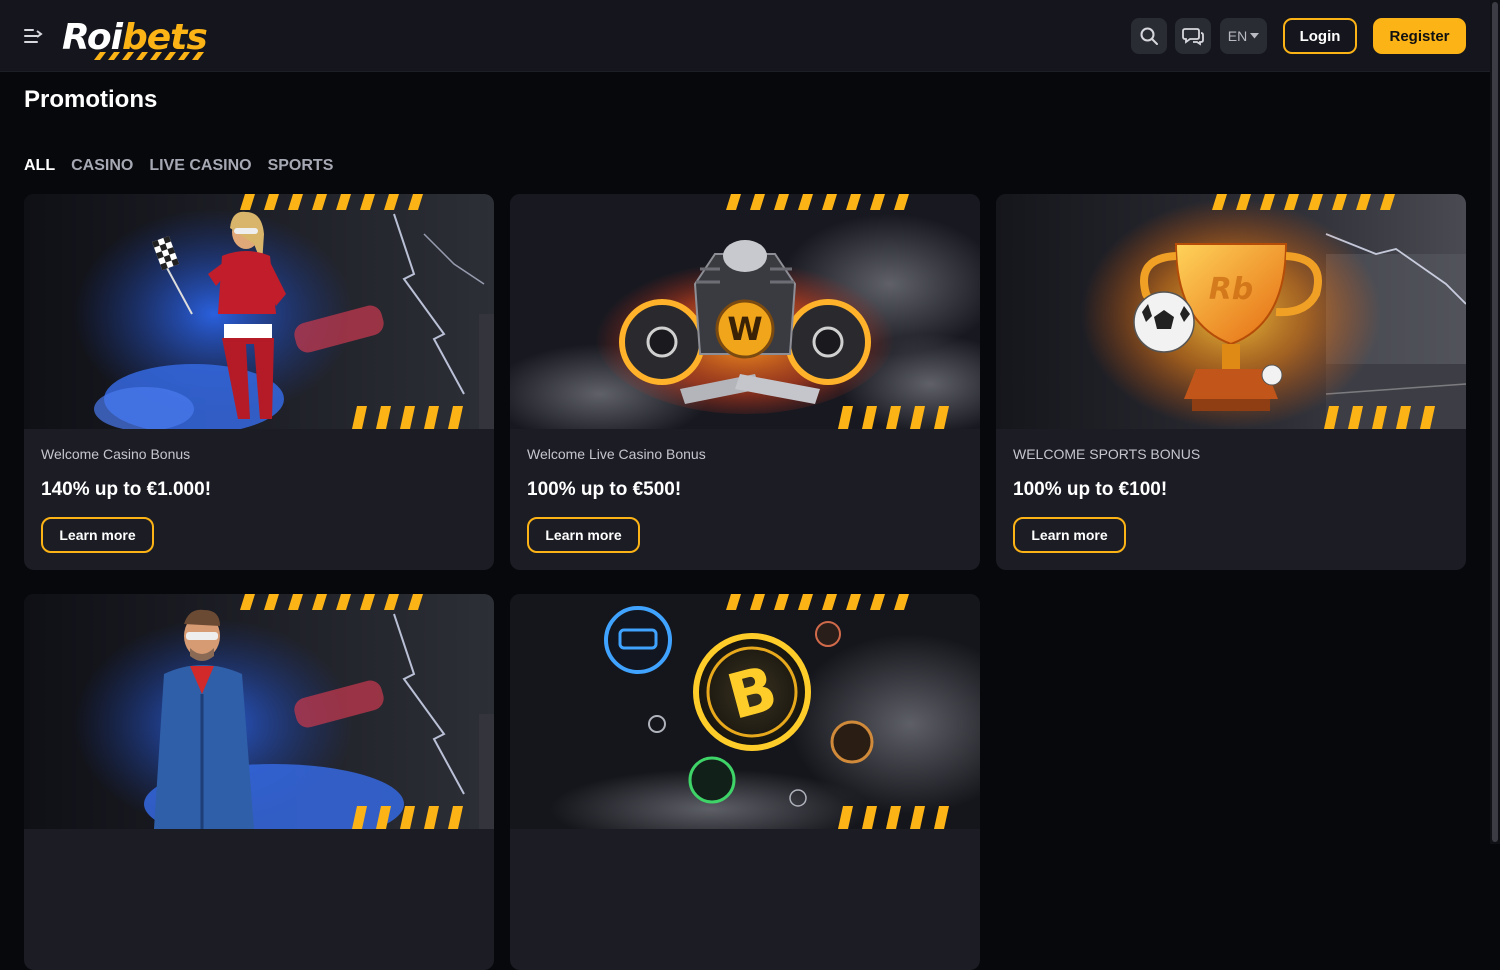 The image size is (1500, 970). What do you see at coordinates (102, 166) in the screenshot?
I see `tab-casino: CASINO` at bounding box center [102, 166].